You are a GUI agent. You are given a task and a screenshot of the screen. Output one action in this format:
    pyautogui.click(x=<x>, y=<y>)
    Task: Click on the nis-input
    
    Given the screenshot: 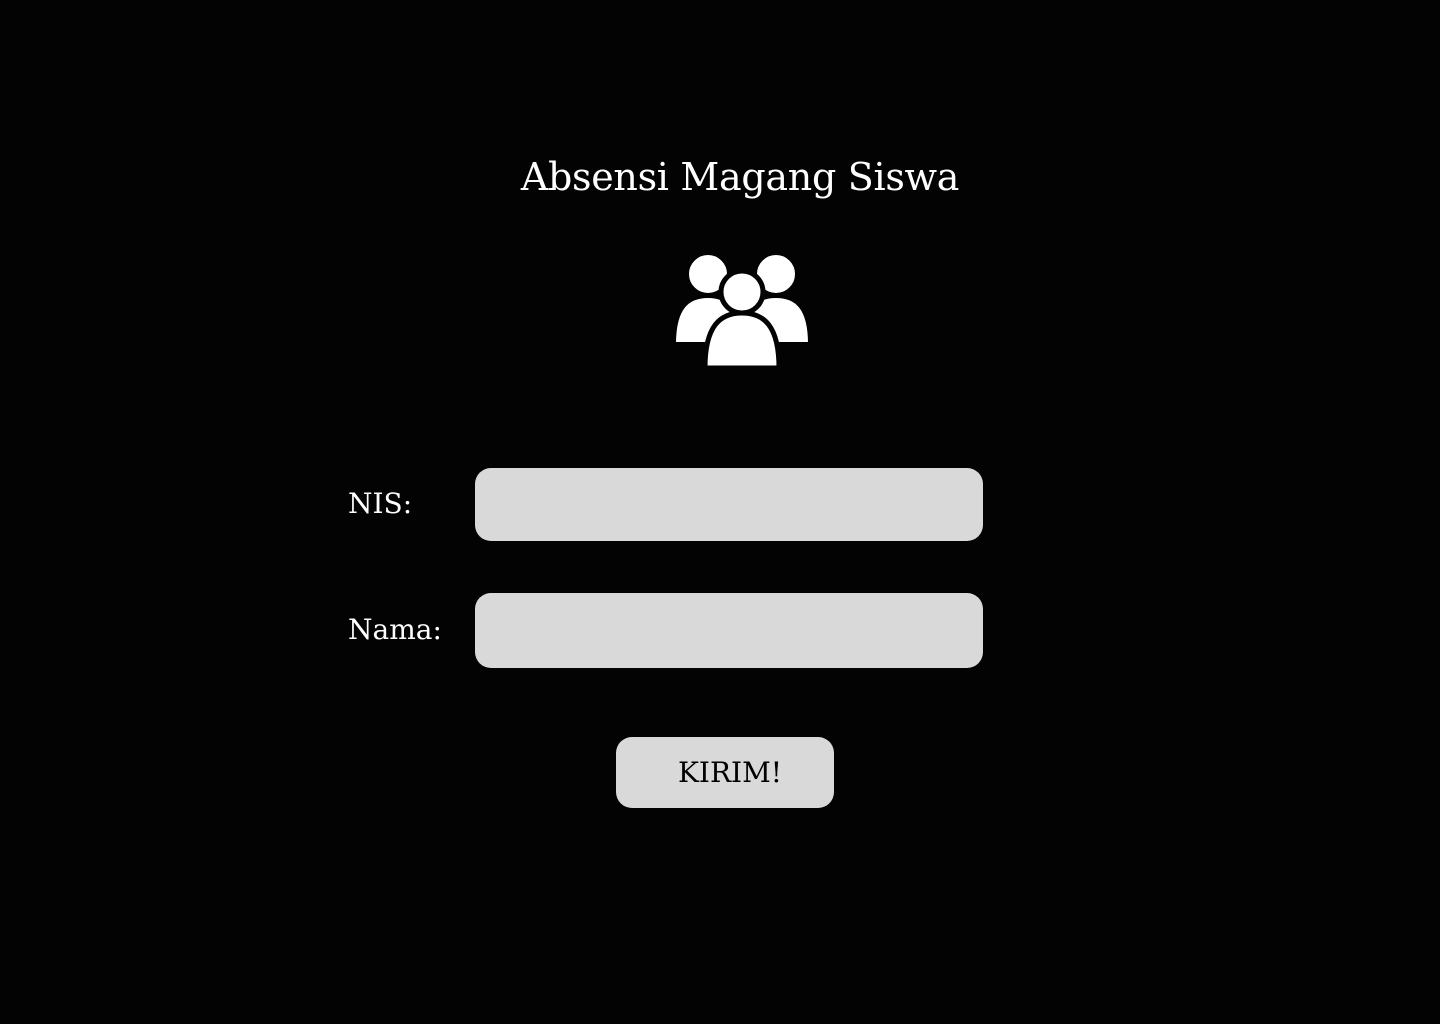 What is the action you would take?
    pyautogui.click(x=729, y=504)
    